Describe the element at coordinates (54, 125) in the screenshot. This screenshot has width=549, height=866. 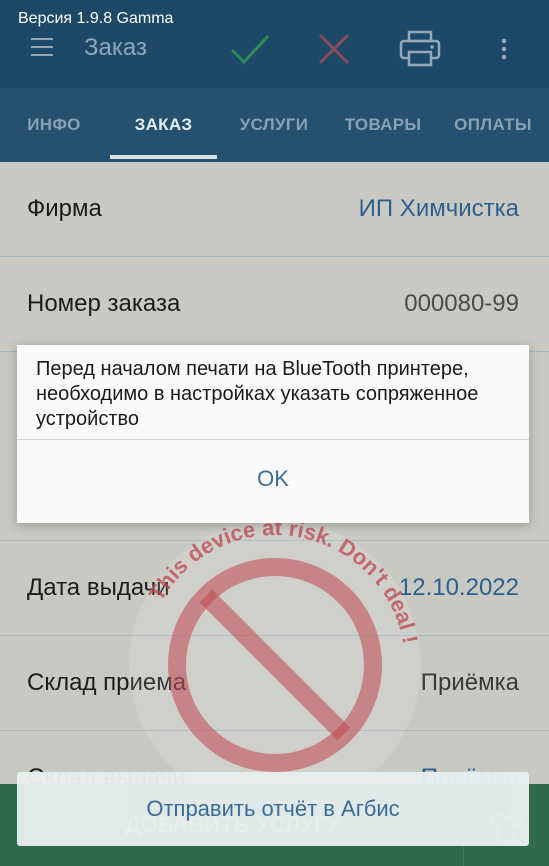
I see `tab-info: ИНФО` at that location.